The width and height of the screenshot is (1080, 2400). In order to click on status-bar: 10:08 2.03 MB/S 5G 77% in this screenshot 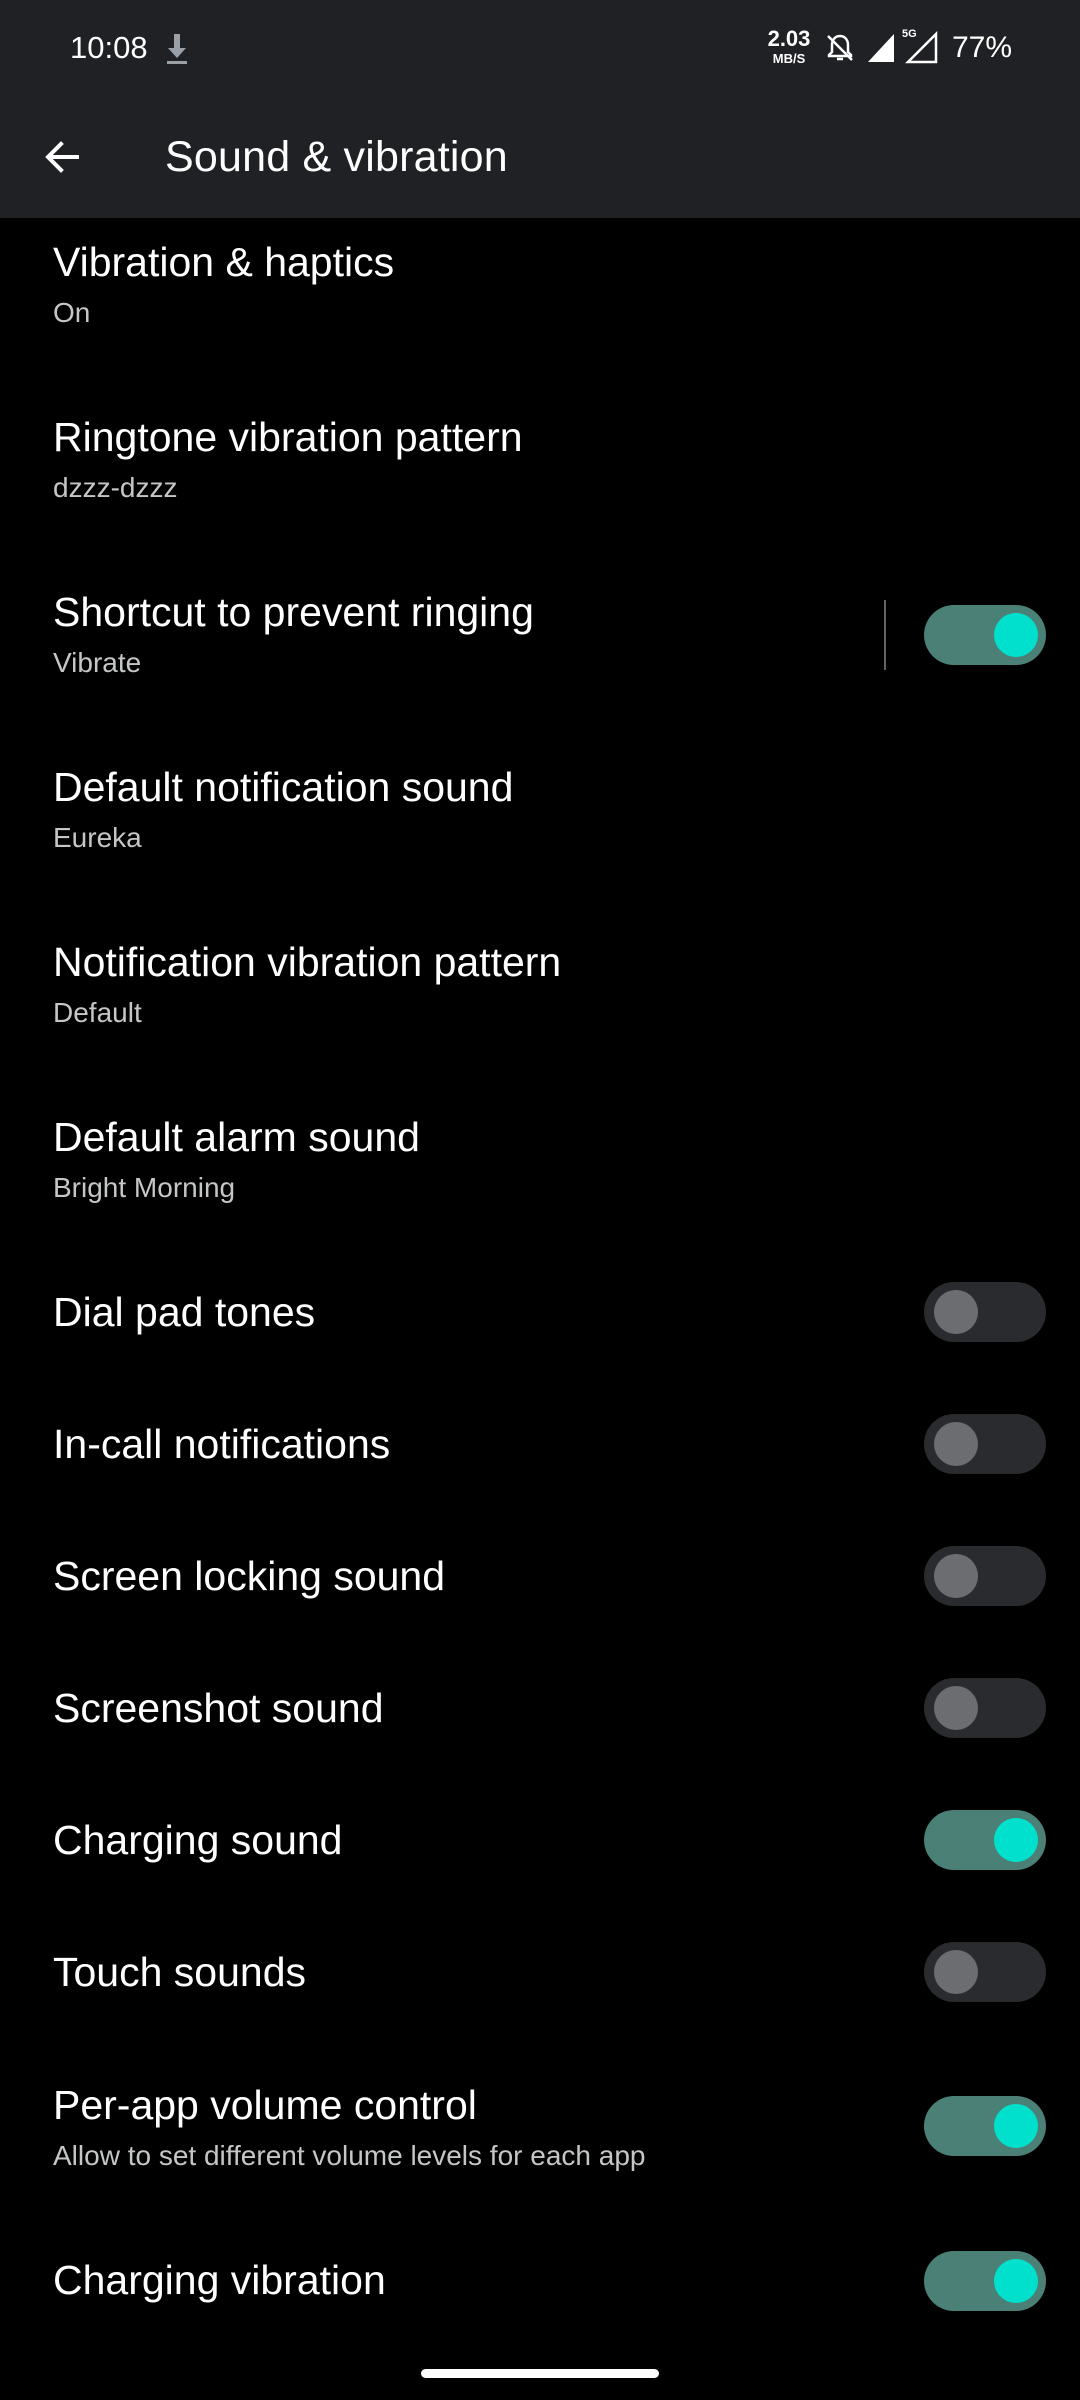, I will do `click(540, 48)`.